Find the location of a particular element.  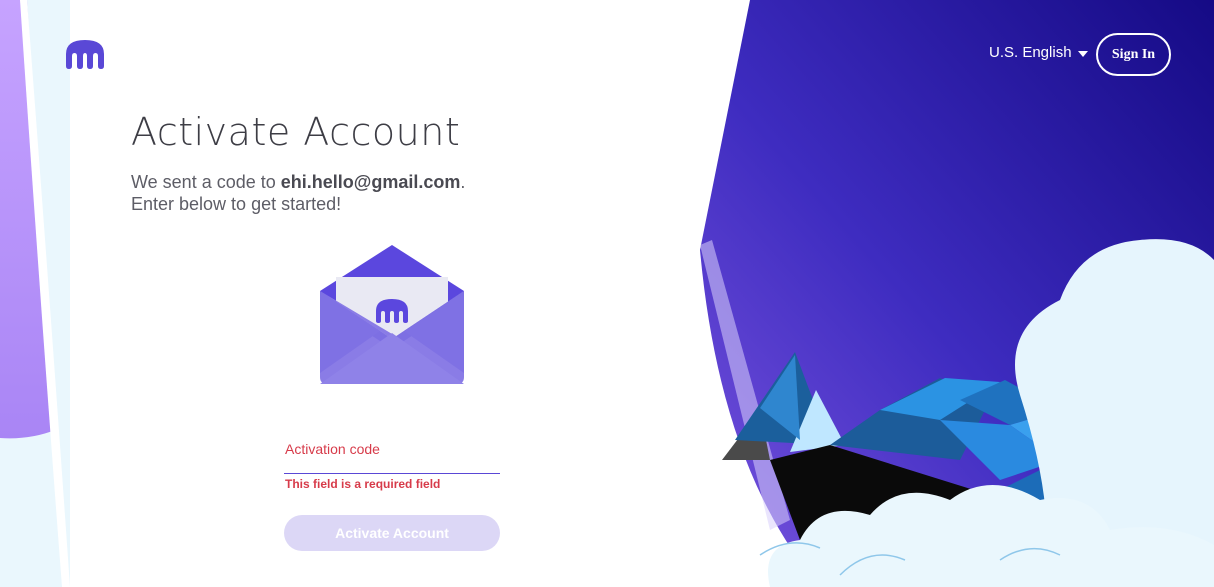

subtitle-suffix: . is located at coordinates (463, 182).